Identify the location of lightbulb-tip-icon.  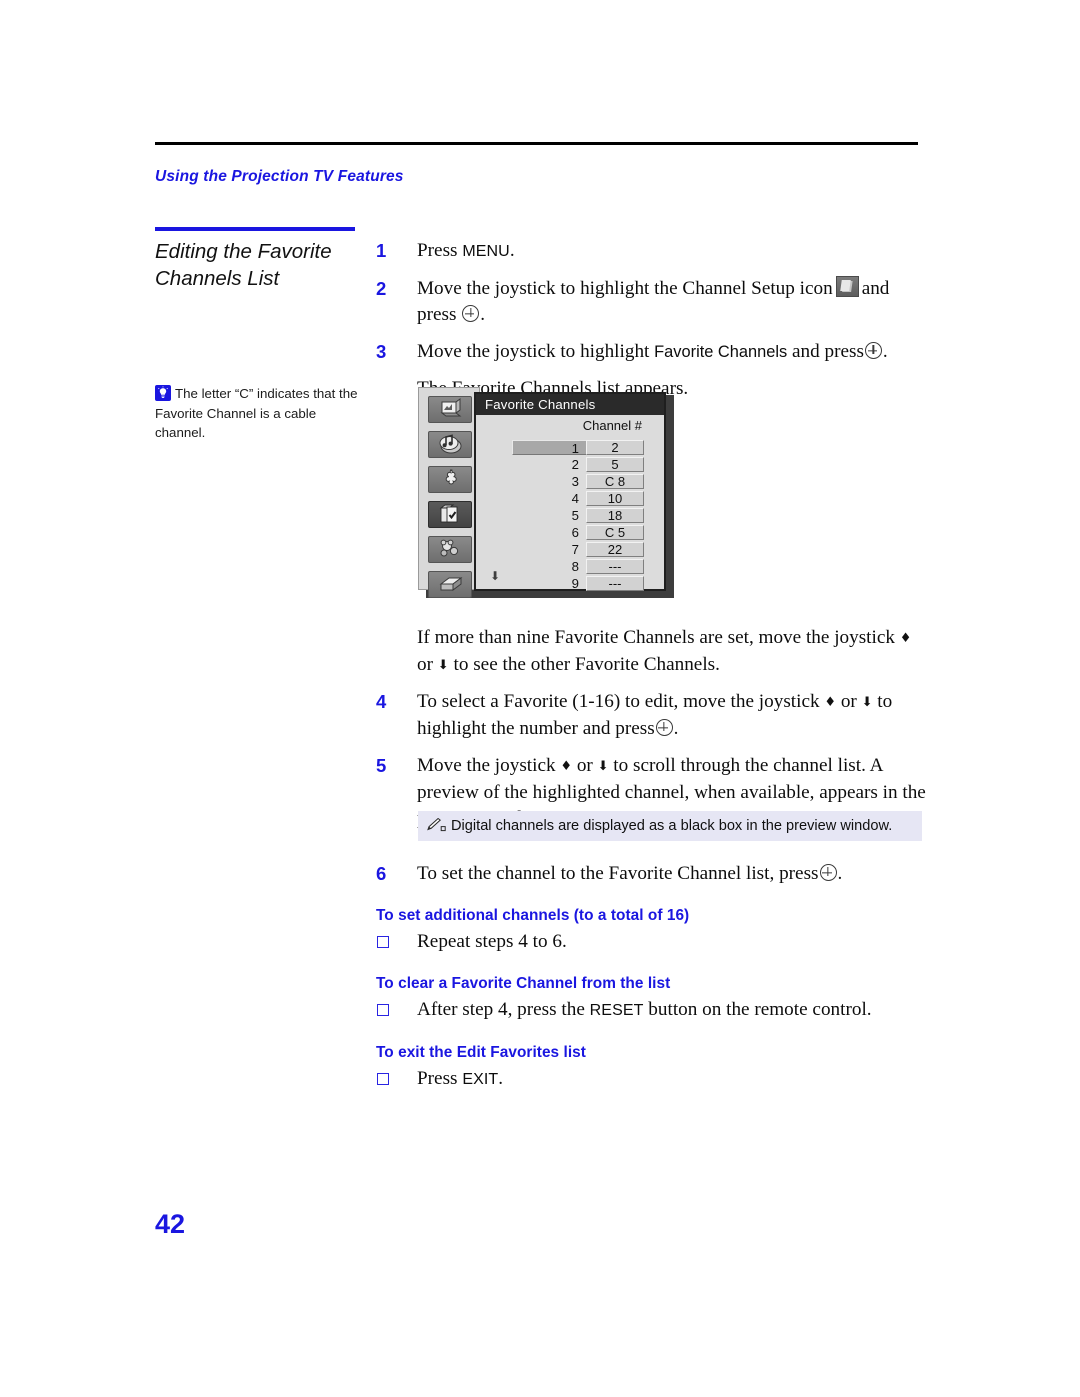
(163, 393).